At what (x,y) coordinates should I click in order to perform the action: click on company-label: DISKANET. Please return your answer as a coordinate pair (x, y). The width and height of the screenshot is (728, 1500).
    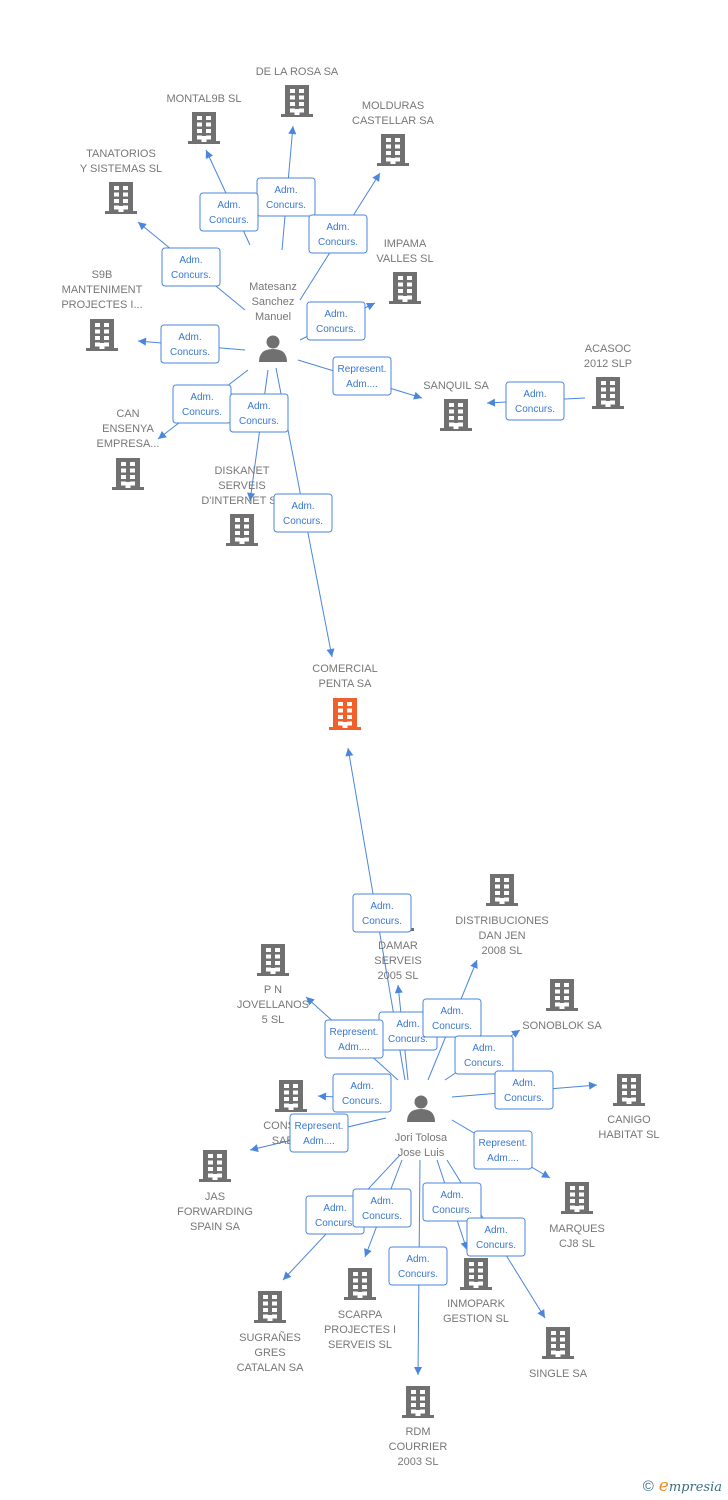
    Looking at the image, I should click on (241, 471).